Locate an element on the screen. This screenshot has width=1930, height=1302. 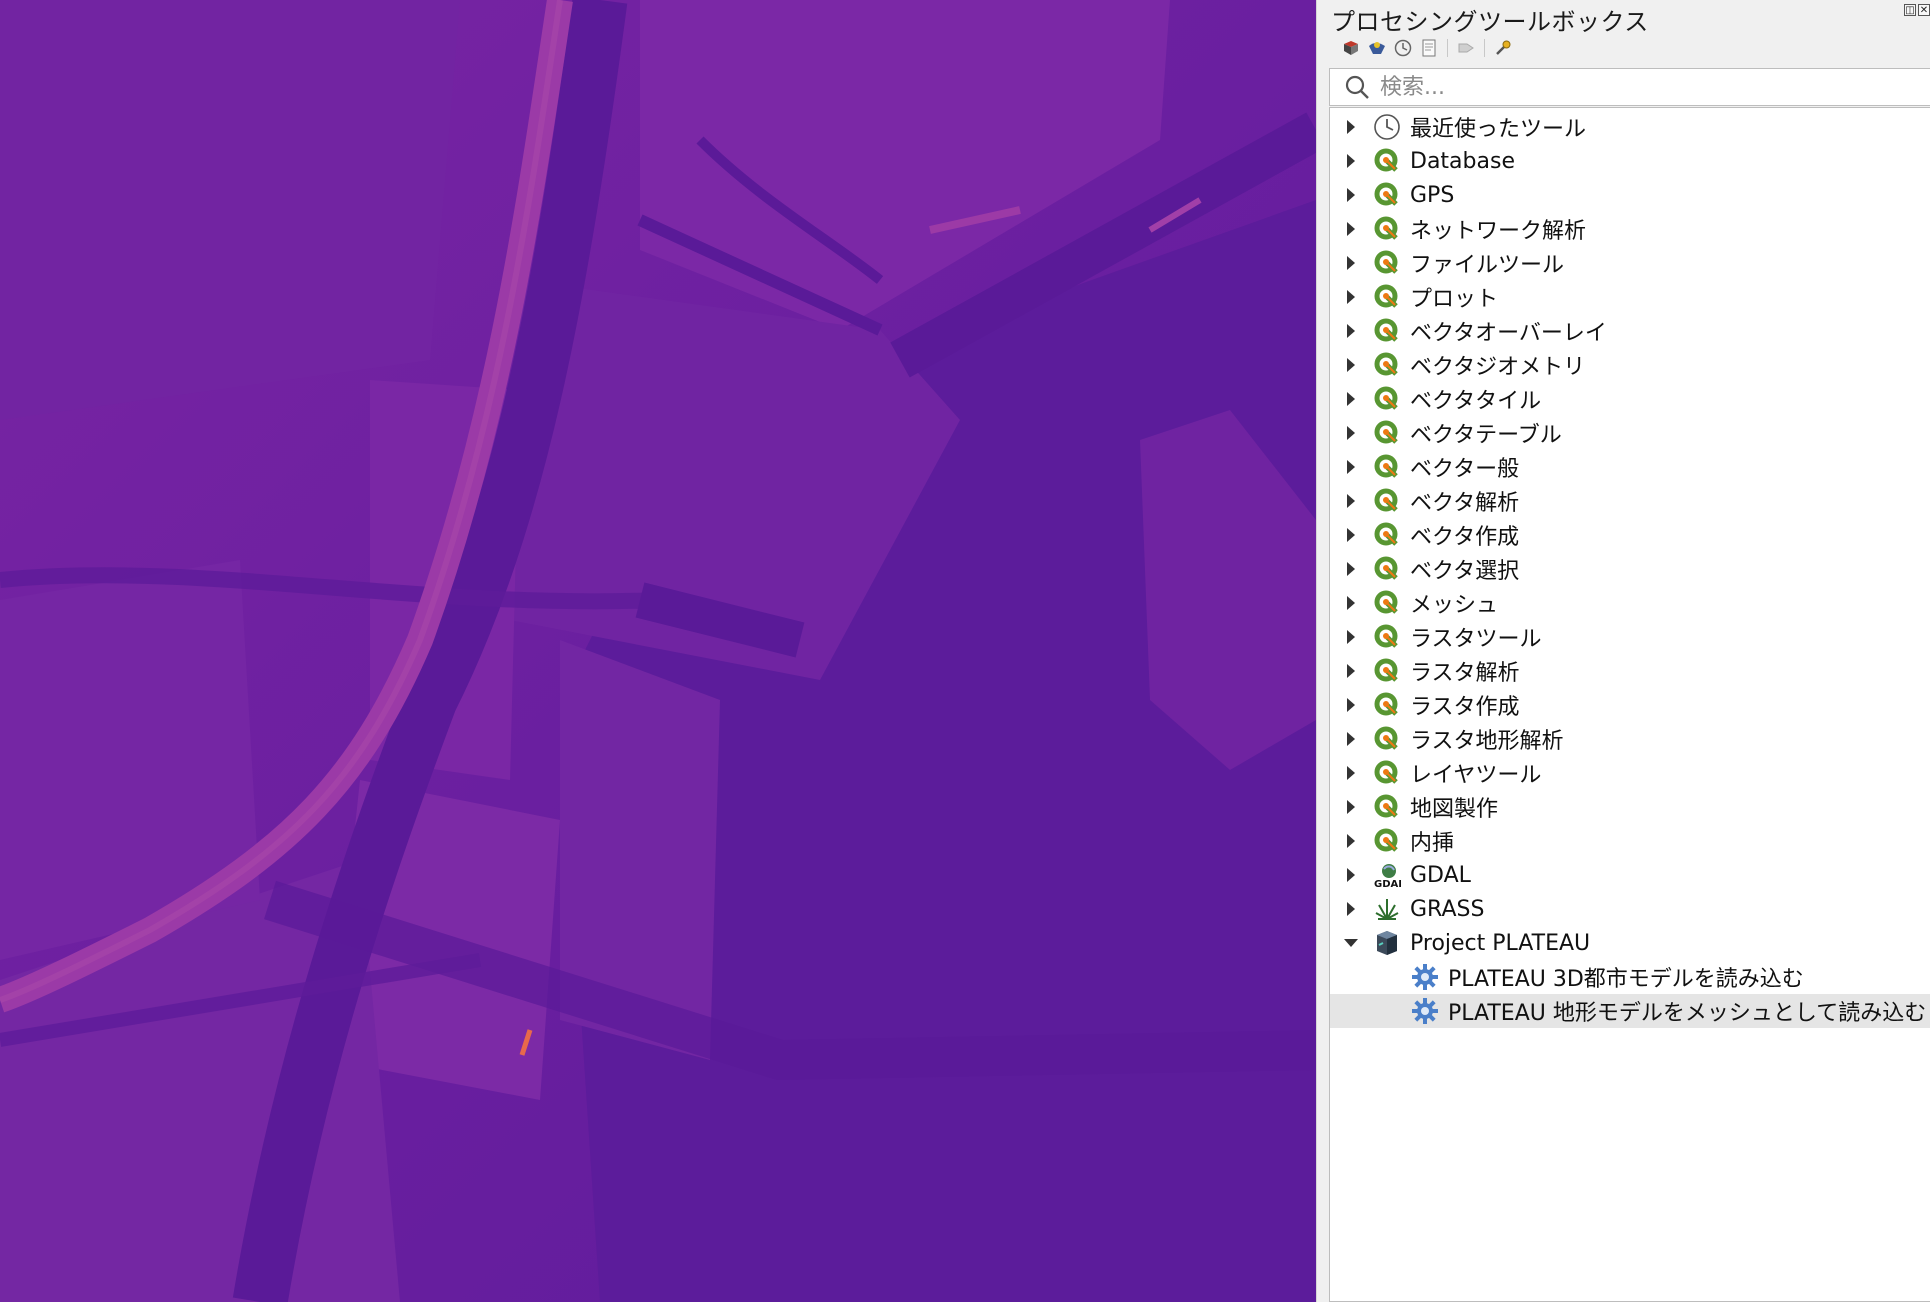
tree-group-row: GPS is located at coordinates (1630, 195).